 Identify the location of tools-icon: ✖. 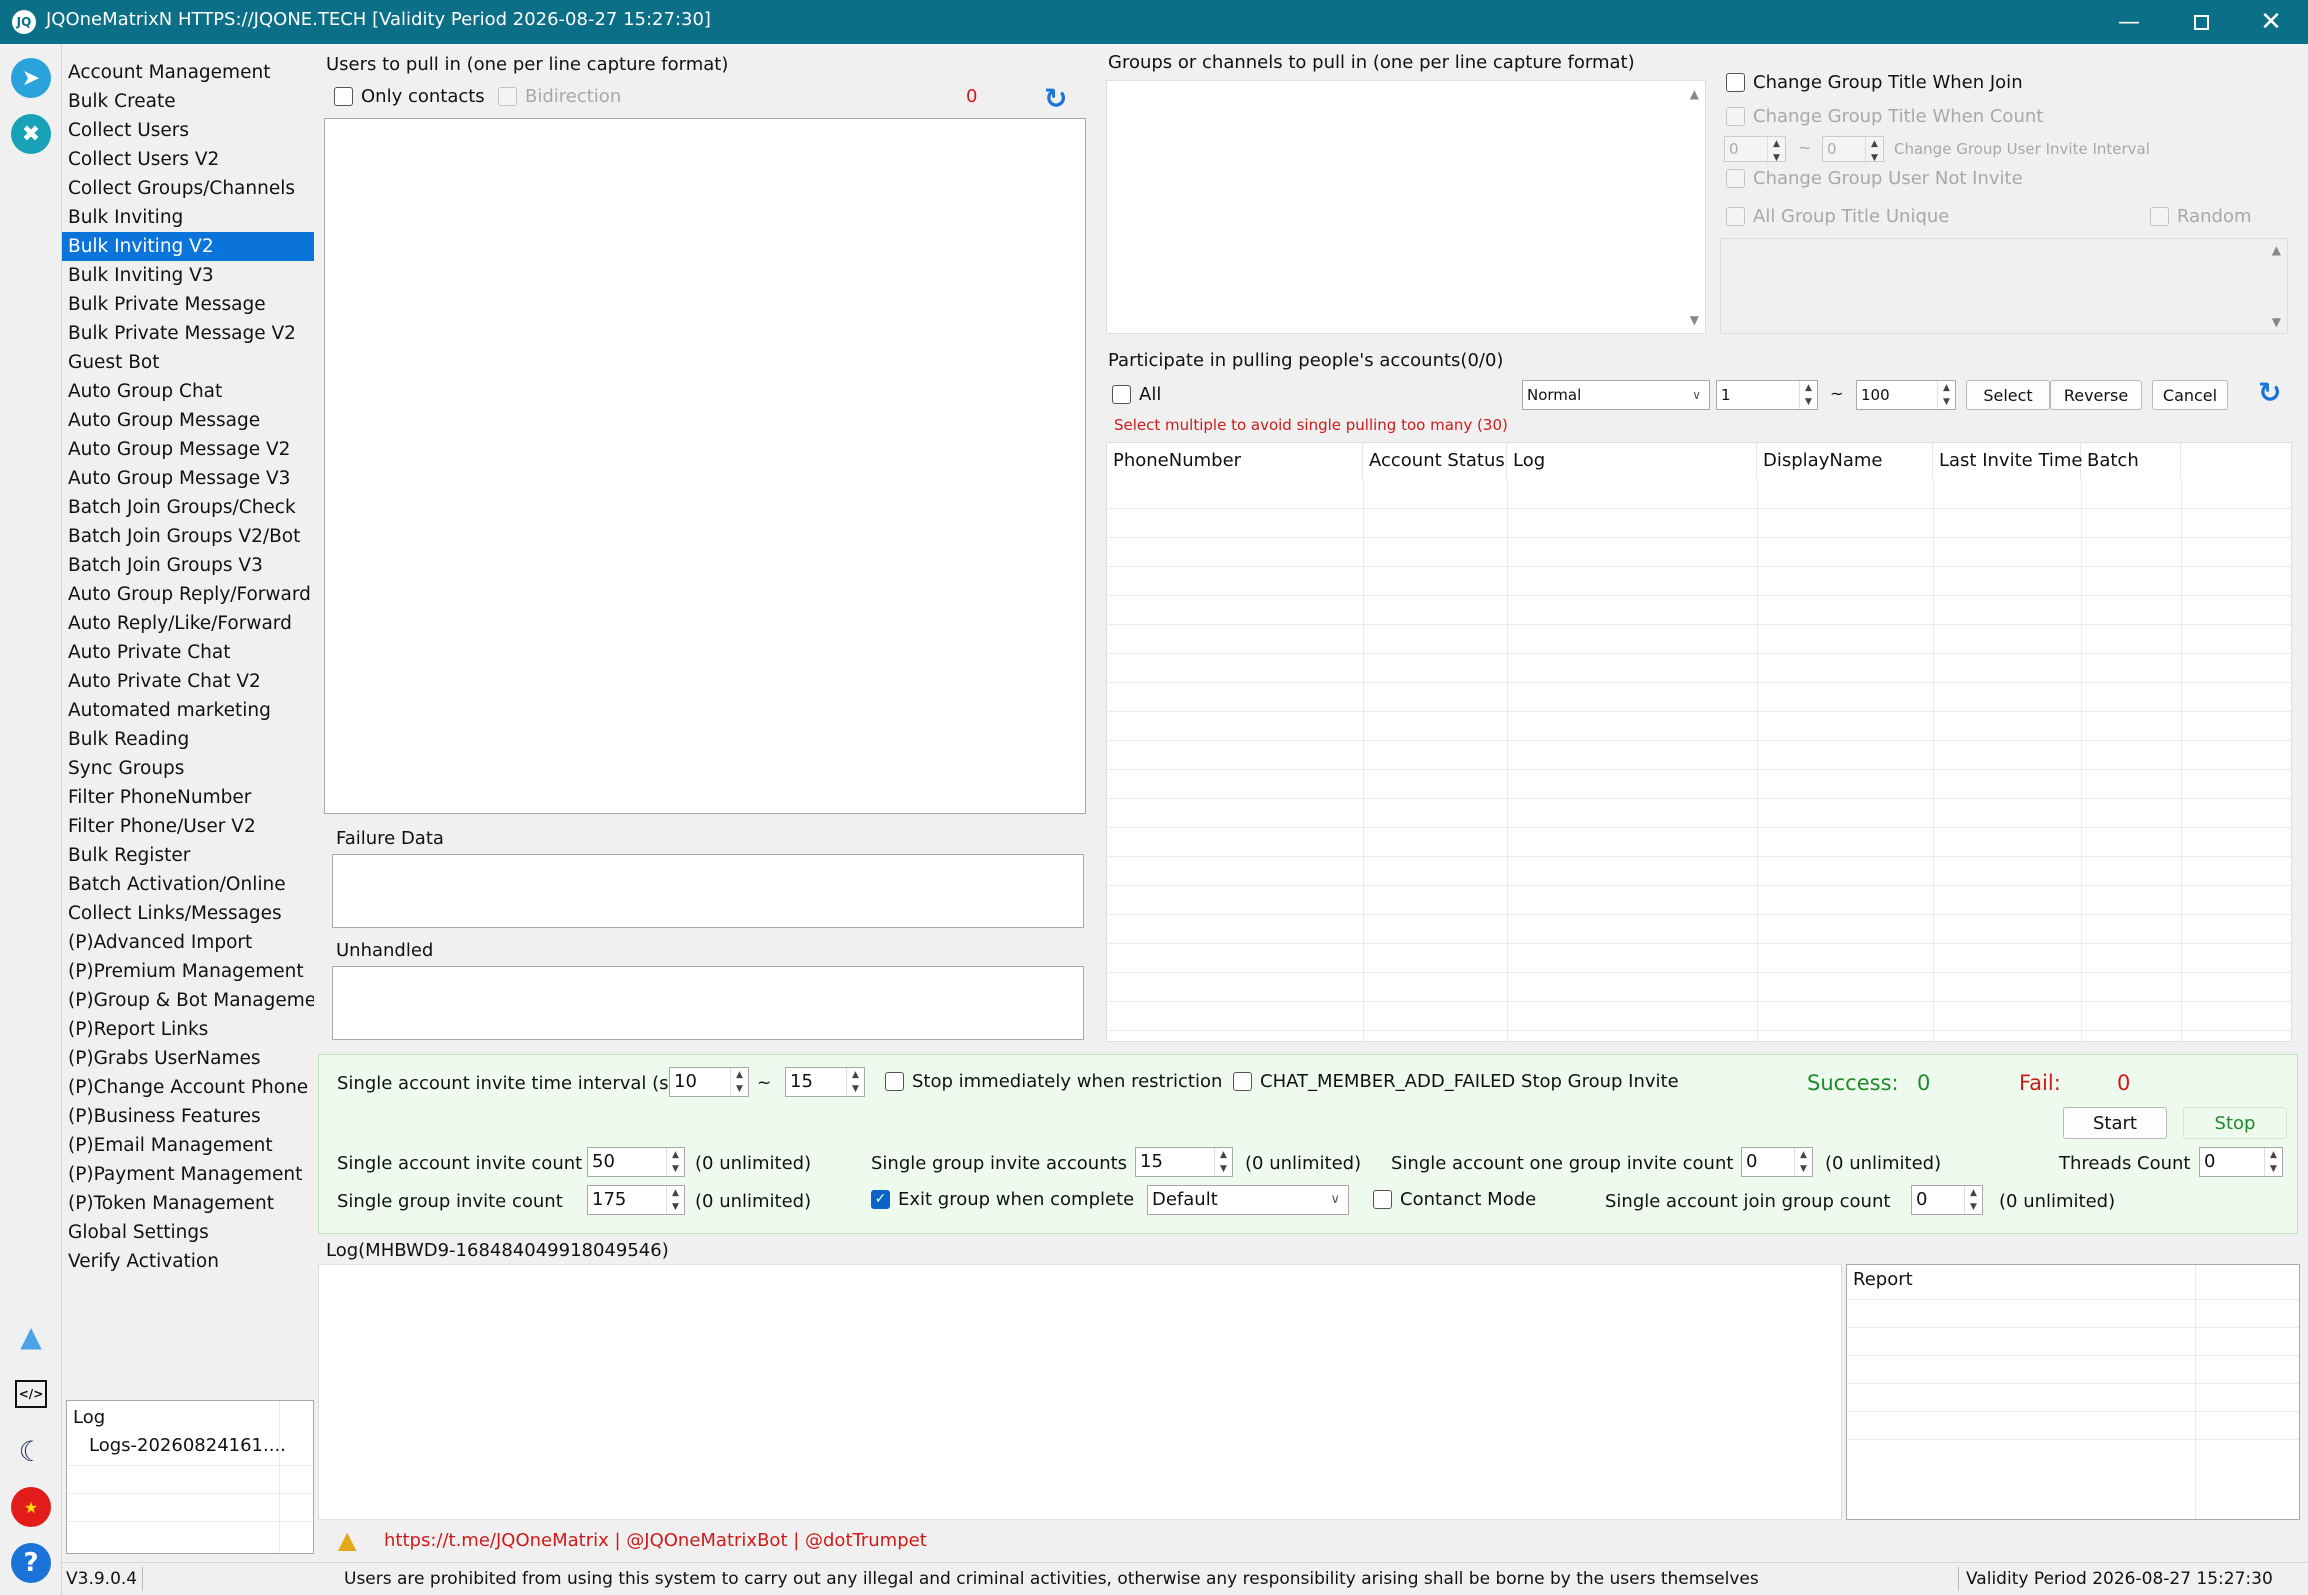
(31, 134).